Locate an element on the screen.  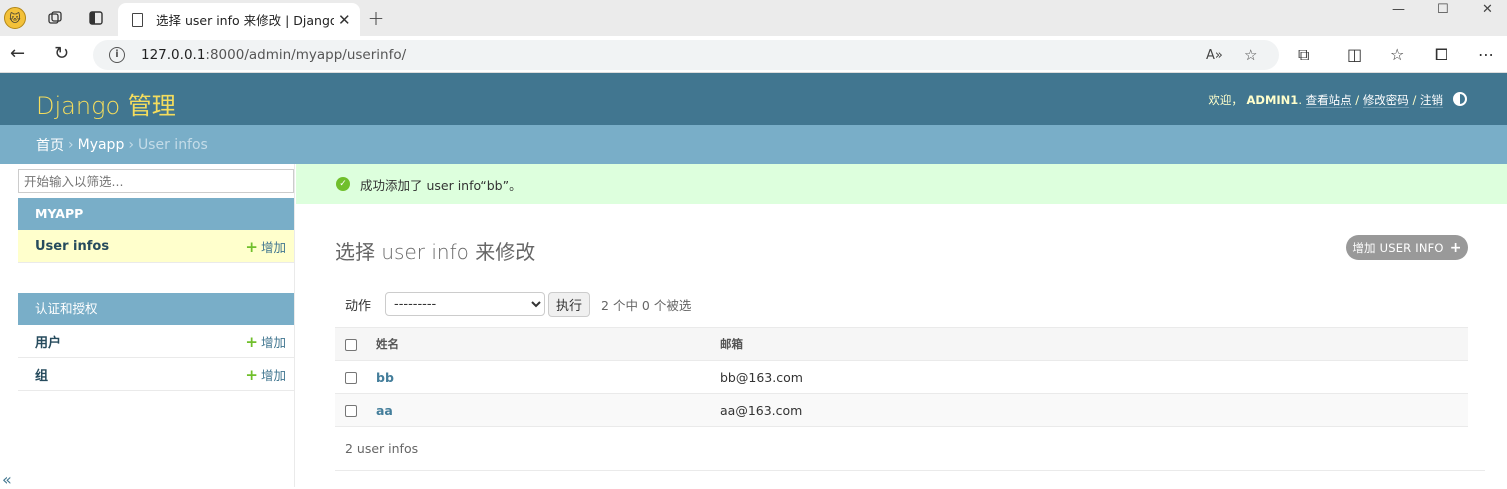
name-cell: aa is located at coordinates (548, 410).